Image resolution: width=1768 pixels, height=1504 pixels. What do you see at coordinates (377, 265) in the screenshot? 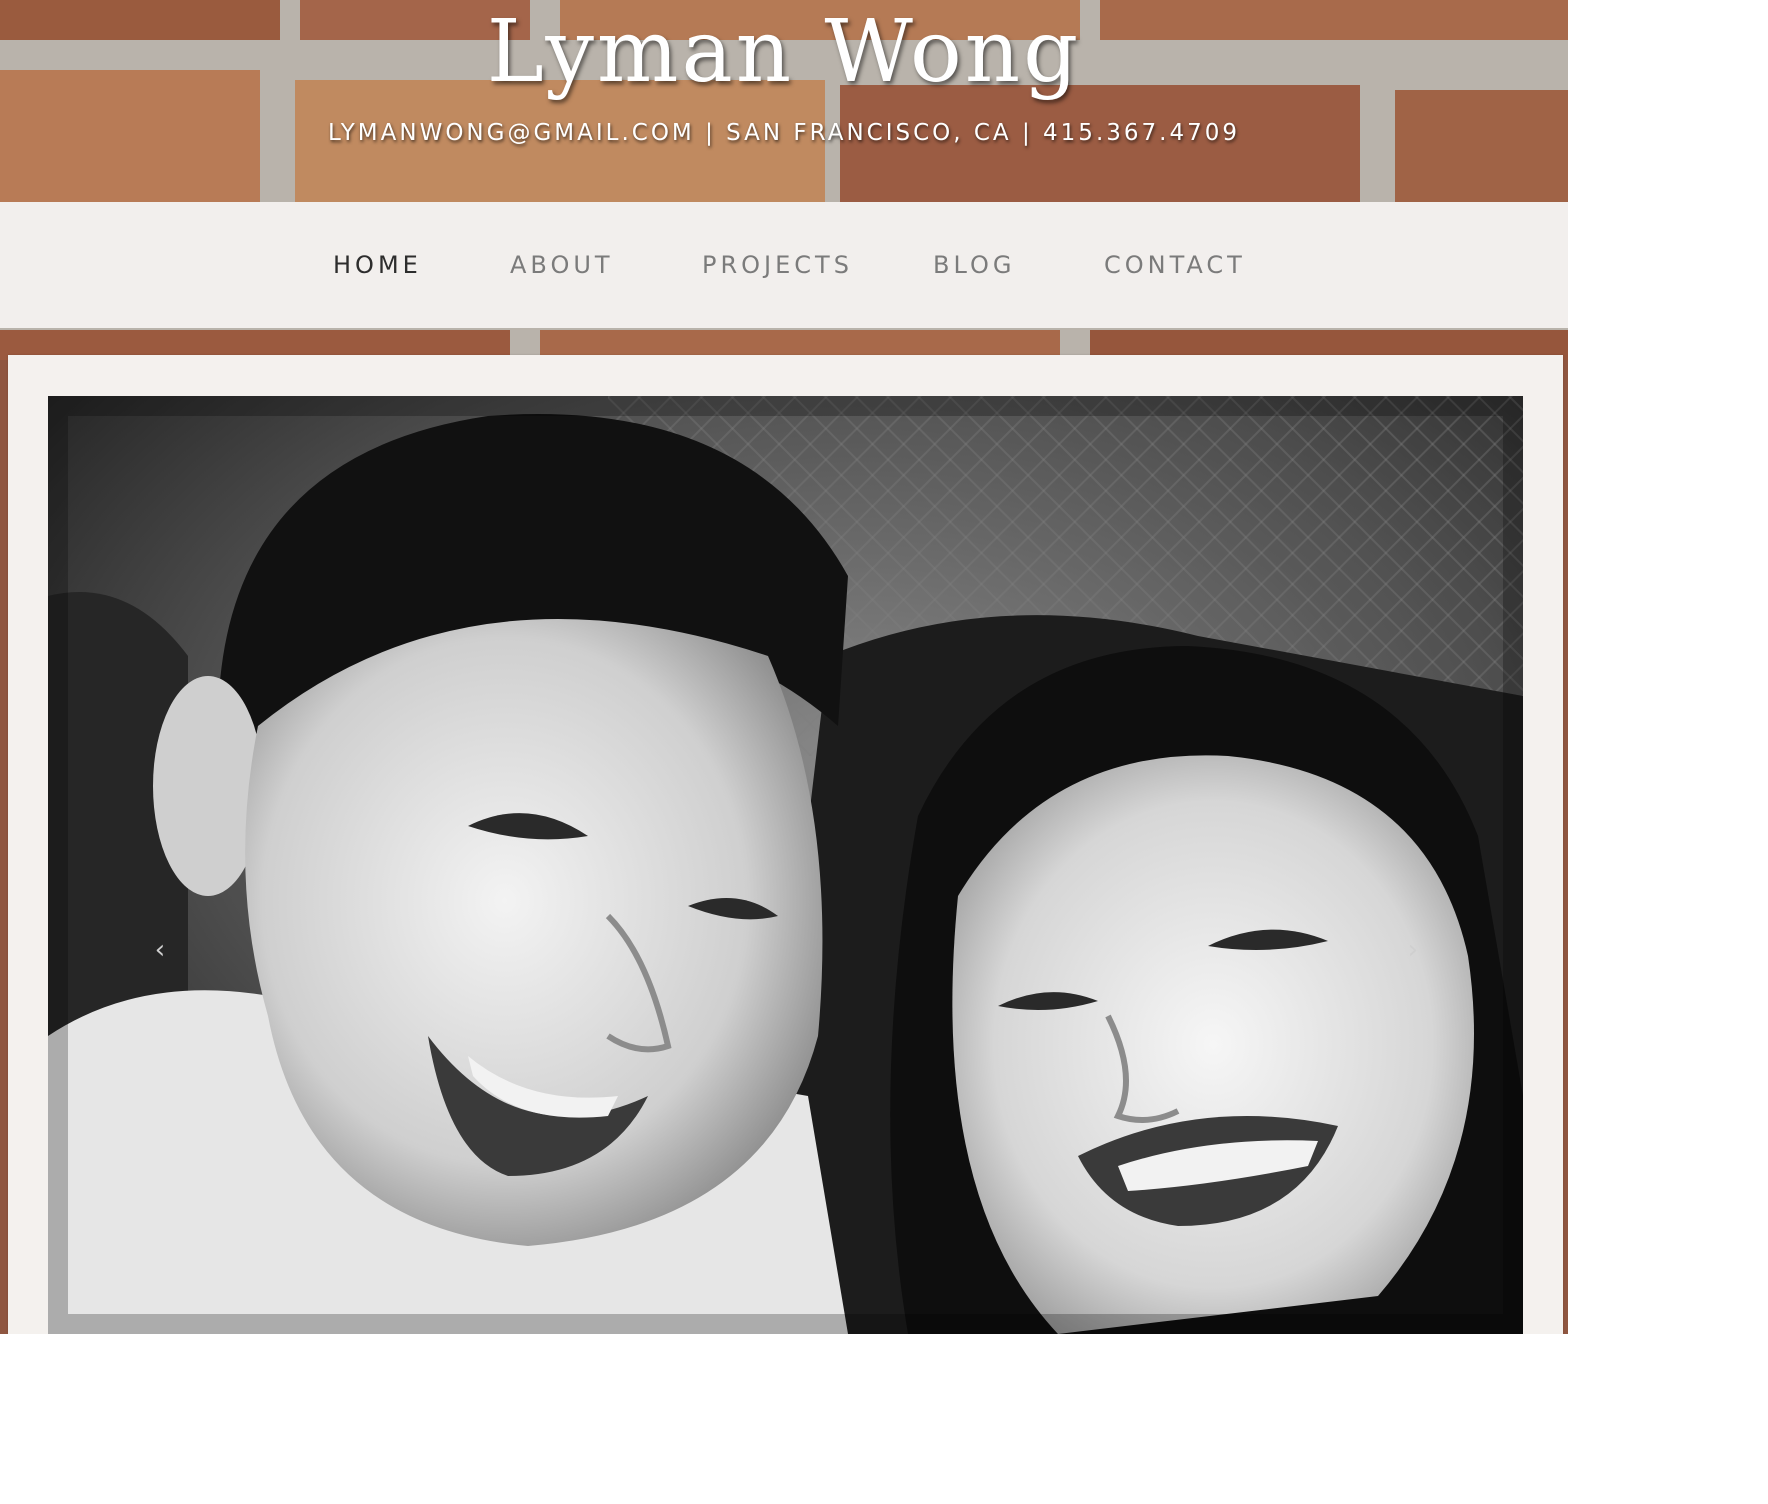
I see `nav-item-home: HOME` at bounding box center [377, 265].